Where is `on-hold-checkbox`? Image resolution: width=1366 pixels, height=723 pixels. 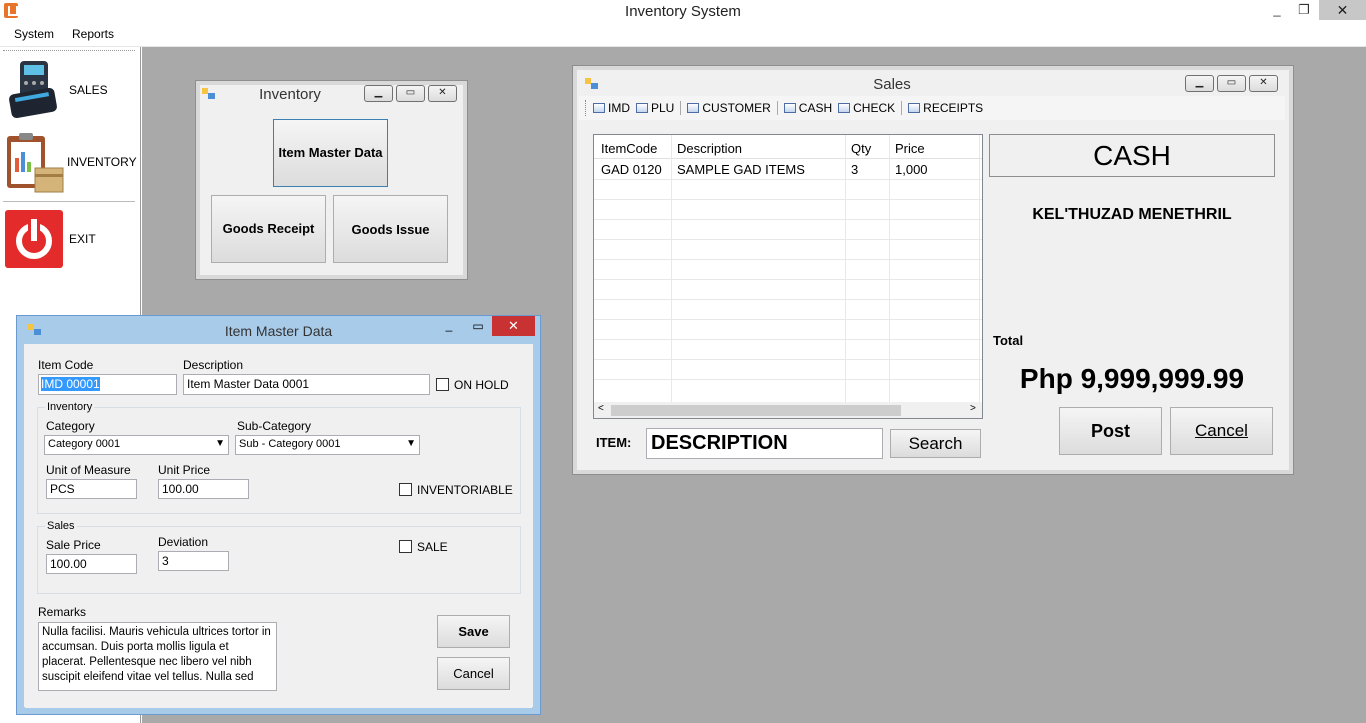
on-hold-checkbox is located at coordinates (442, 384).